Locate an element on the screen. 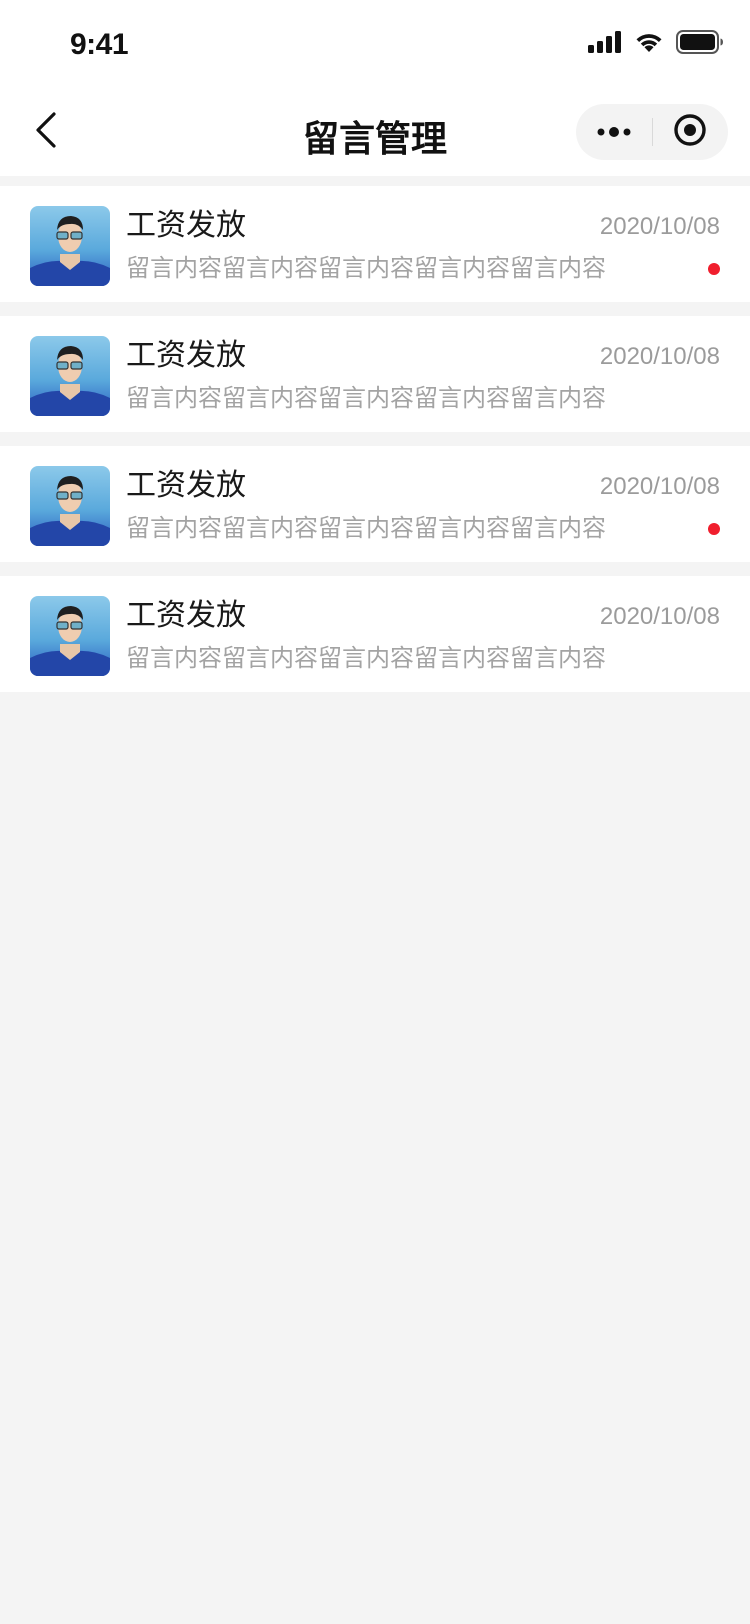  close-program-button is located at coordinates (691, 132).